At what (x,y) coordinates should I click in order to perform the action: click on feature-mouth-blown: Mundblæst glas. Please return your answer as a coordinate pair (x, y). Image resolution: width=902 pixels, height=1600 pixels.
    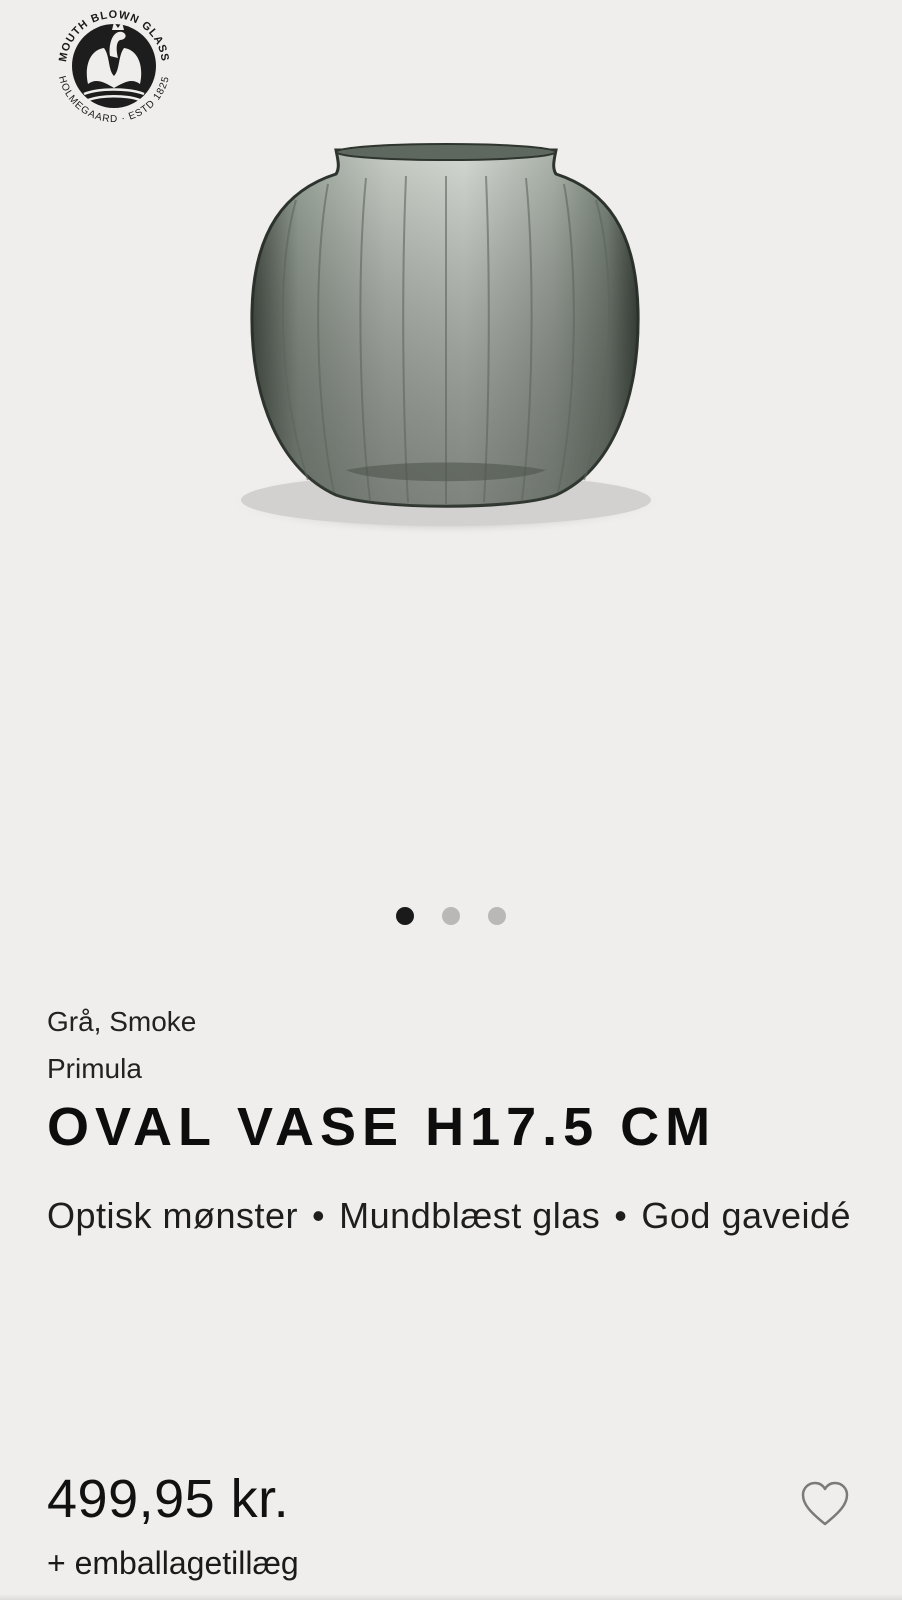
    Looking at the image, I should click on (470, 1215).